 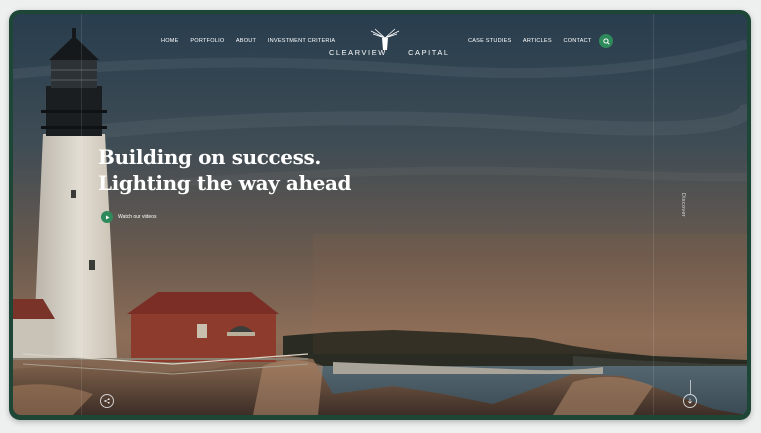 I want to click on brand-name-left: CLEARVIEW, so click(x=358, y=52).